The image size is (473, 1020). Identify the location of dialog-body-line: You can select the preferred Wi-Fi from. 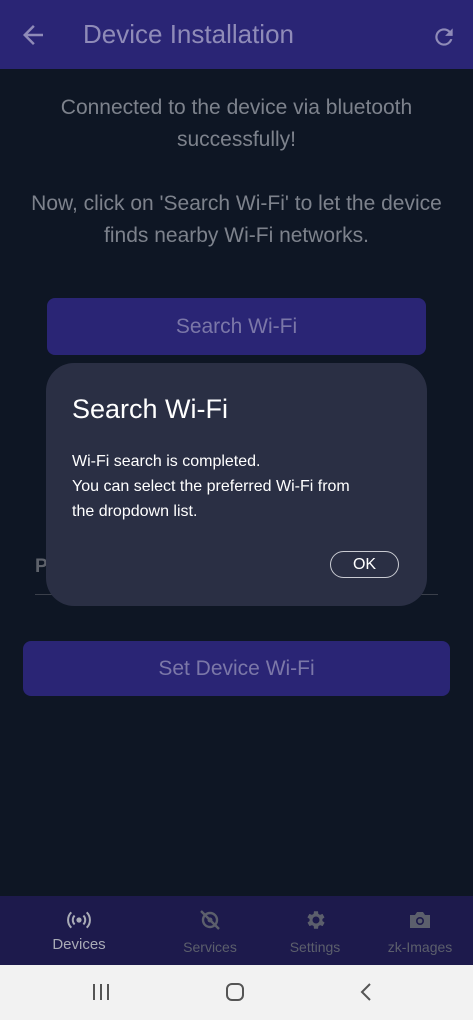
(211, 486).